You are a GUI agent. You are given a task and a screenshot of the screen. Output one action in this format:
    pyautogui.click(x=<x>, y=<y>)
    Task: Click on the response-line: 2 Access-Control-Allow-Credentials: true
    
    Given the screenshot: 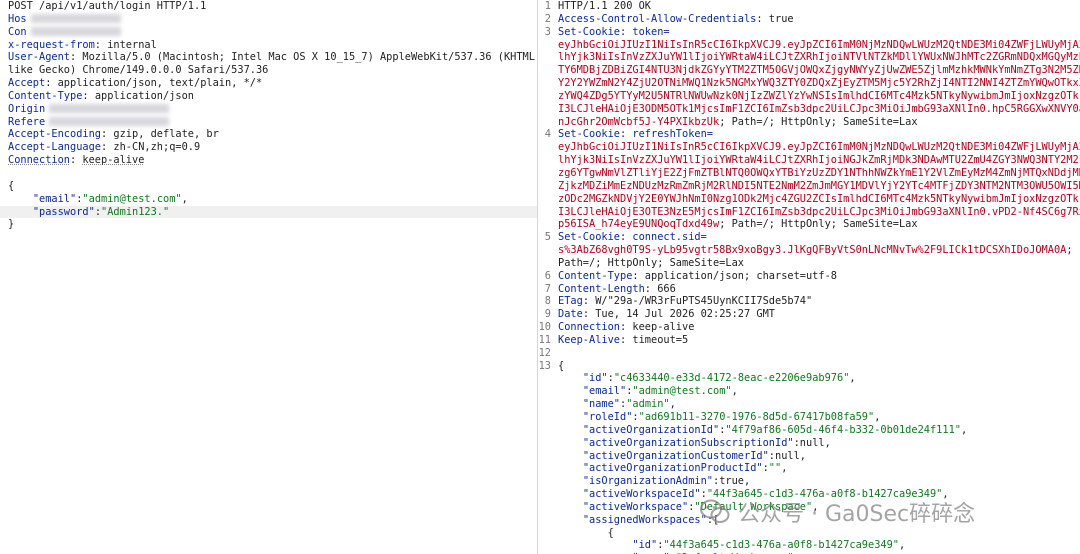 What is the action you would take?
    pyautogui.click(x=809, y=19)
    